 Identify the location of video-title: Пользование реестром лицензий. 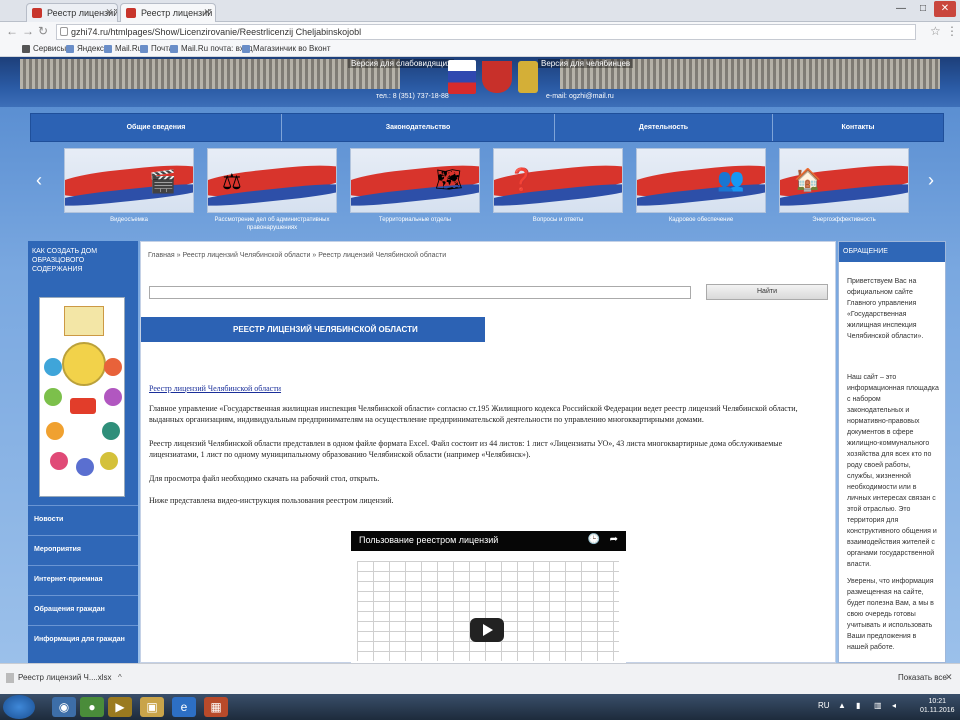
(428, 540).